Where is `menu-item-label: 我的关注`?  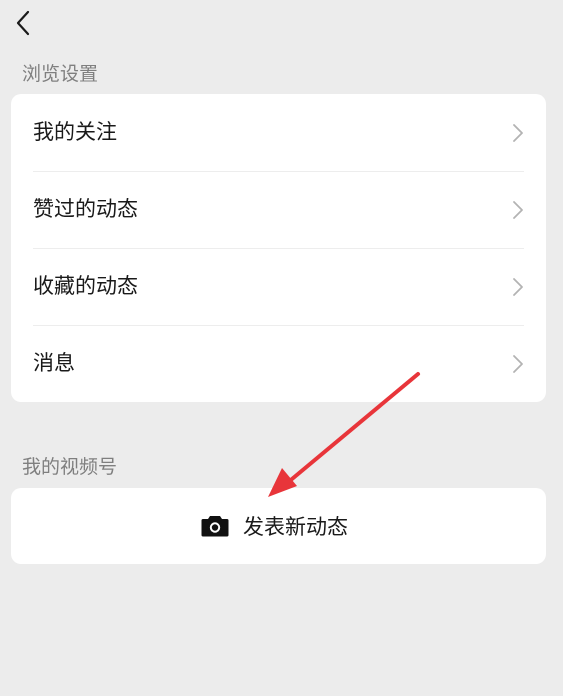 menu-item-label: 我的关注 is located at coordinates (75, 132).